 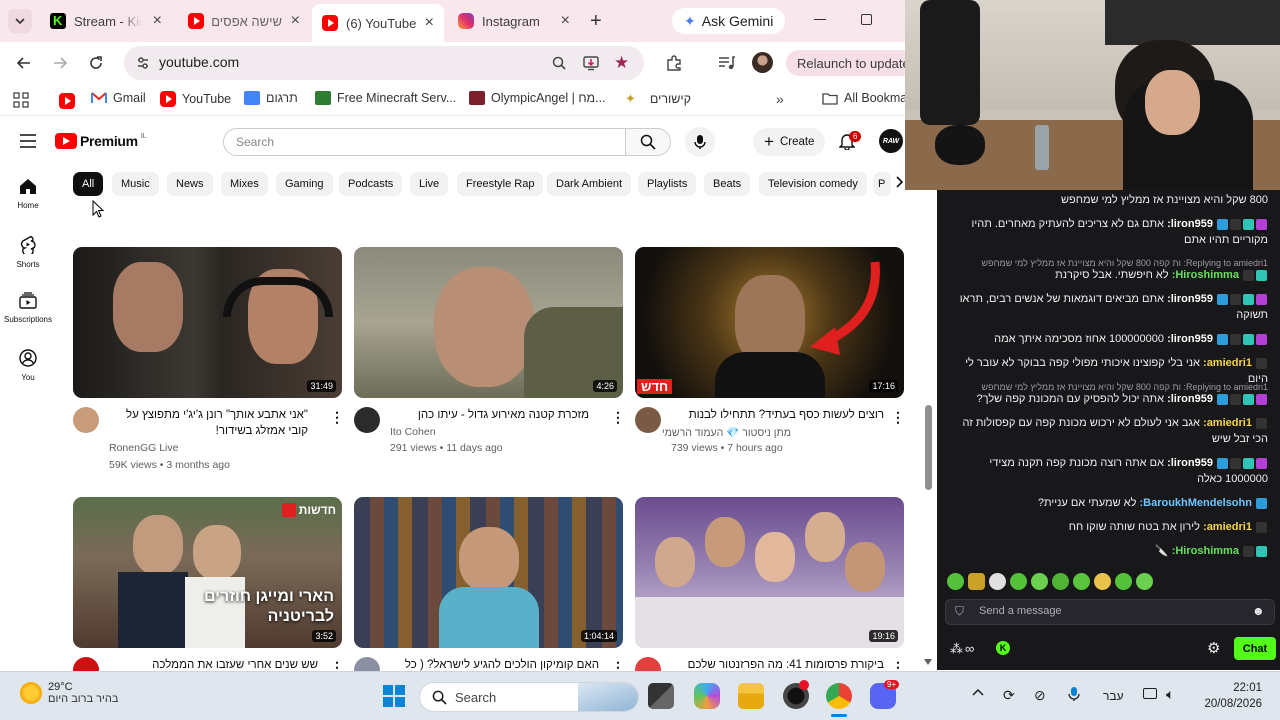 What do you see at coordinates (195, 99) in the screenshot?
I see `bookmark-youtube: YouTube` at bounding box center [195, 99].